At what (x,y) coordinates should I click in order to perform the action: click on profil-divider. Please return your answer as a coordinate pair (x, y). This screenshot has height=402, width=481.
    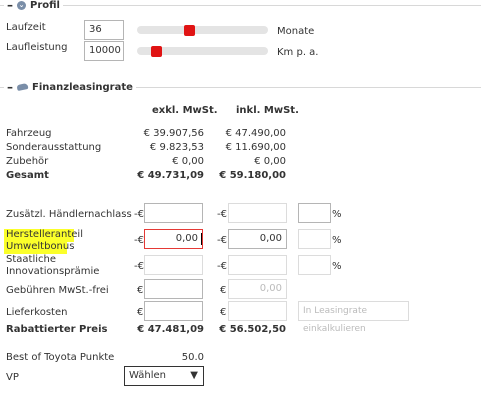
    Looking at the image, I should click on (240, 5).